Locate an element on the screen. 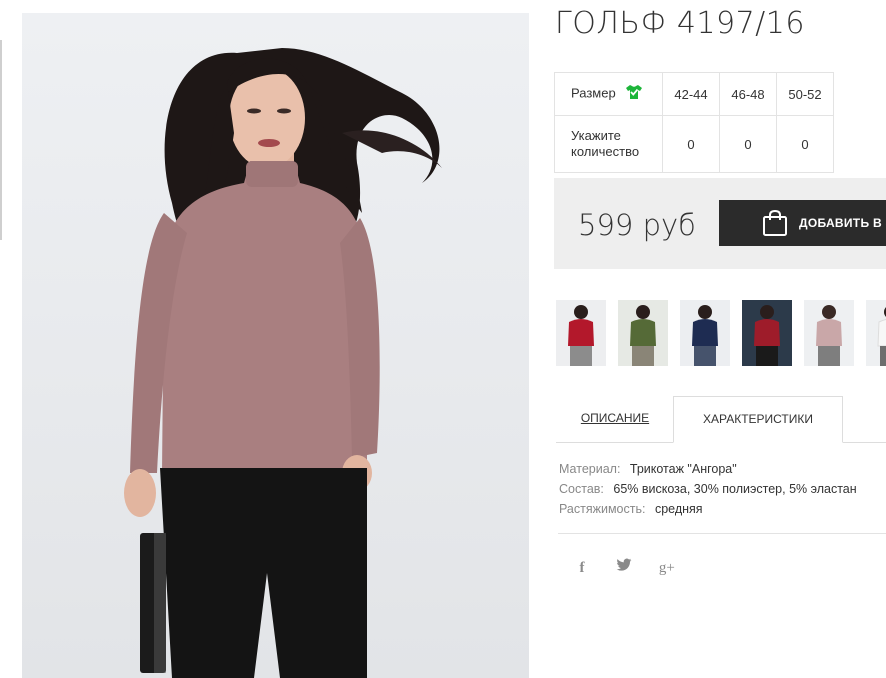 The width and height of the screenshot is (886, 678). product-price: 599 руб is located at coordinates (637, 225).